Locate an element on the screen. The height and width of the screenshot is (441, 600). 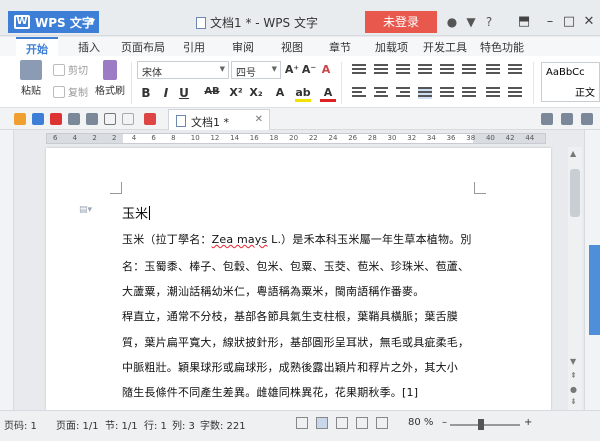
save-icon is located at coordinates (38, 119).